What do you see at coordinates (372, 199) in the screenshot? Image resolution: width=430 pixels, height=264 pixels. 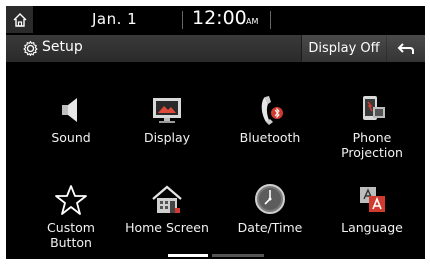 I see `language-icon` at bounding box center [372, 199].